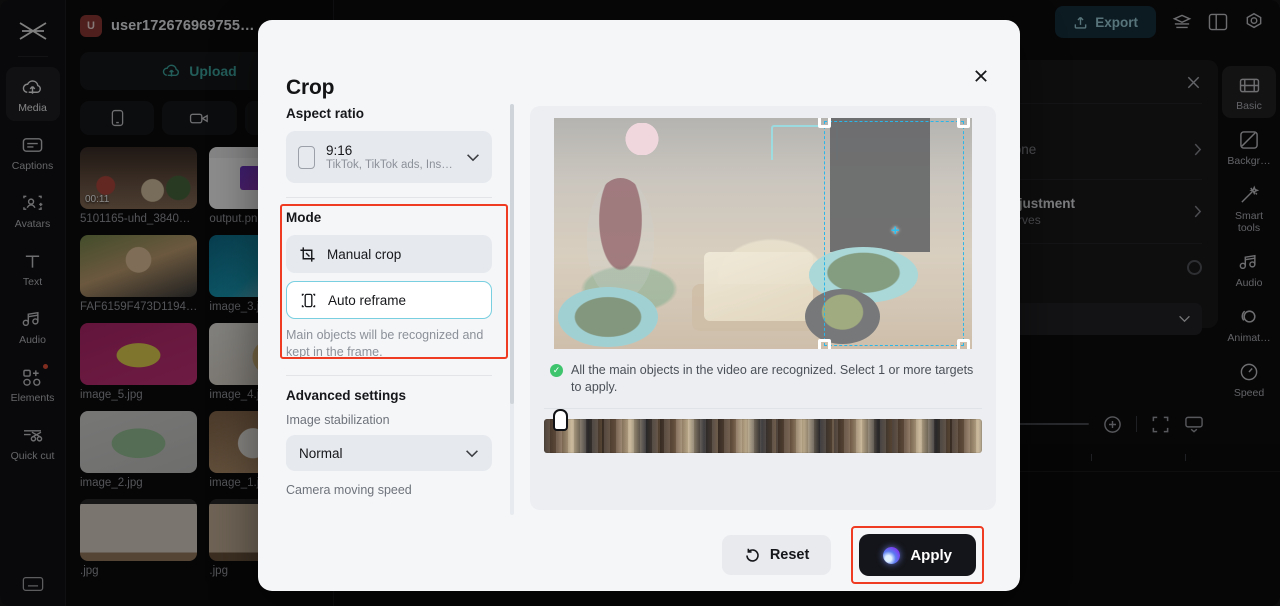 This screenshot has width=1280, height=606. What do you see at coordinates (560, 420) in the screenshot?
I see `playhead-handle` at bounding box center [560, 420].